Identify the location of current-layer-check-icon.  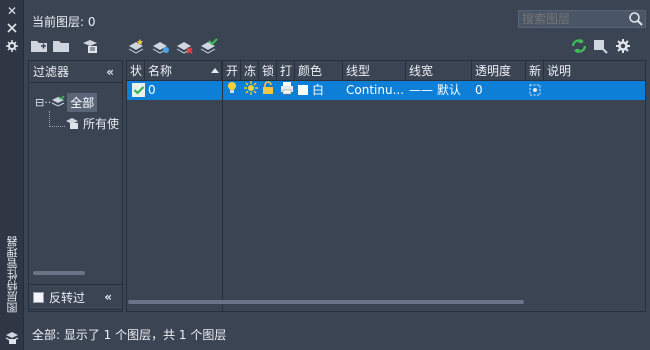
(138, 90).